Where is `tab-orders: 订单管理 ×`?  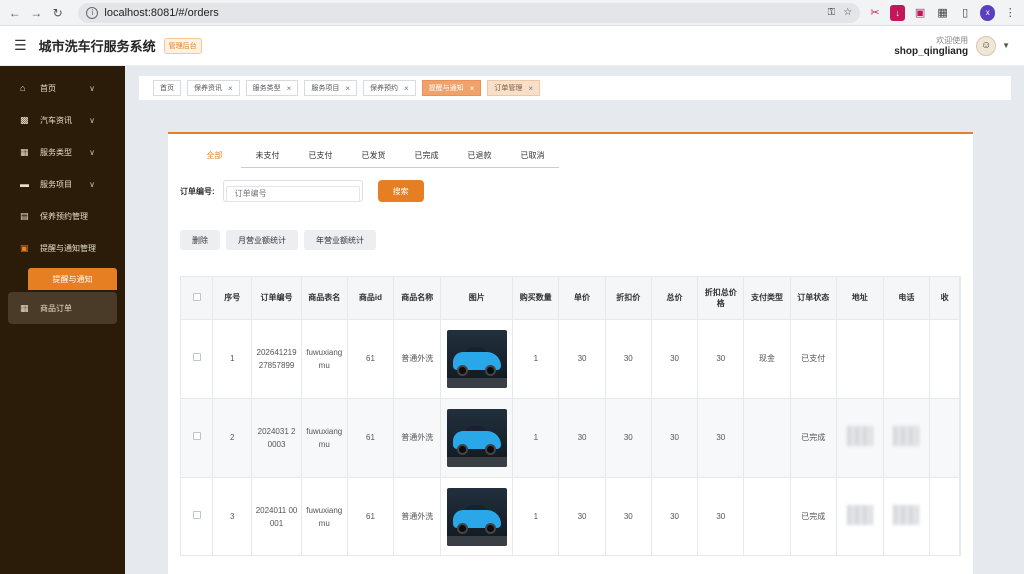 tab-orders: 订单管理 × is located at coordinates (514, 88).